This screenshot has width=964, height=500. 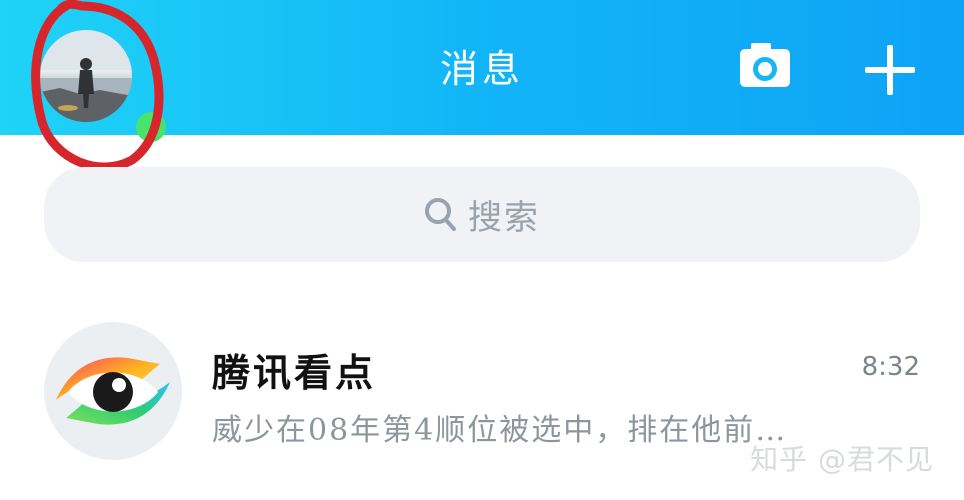 What do you see at coordinates (151, 127) in the screenshot?
I see `online-status-dot` at bounding box center [151, 127].